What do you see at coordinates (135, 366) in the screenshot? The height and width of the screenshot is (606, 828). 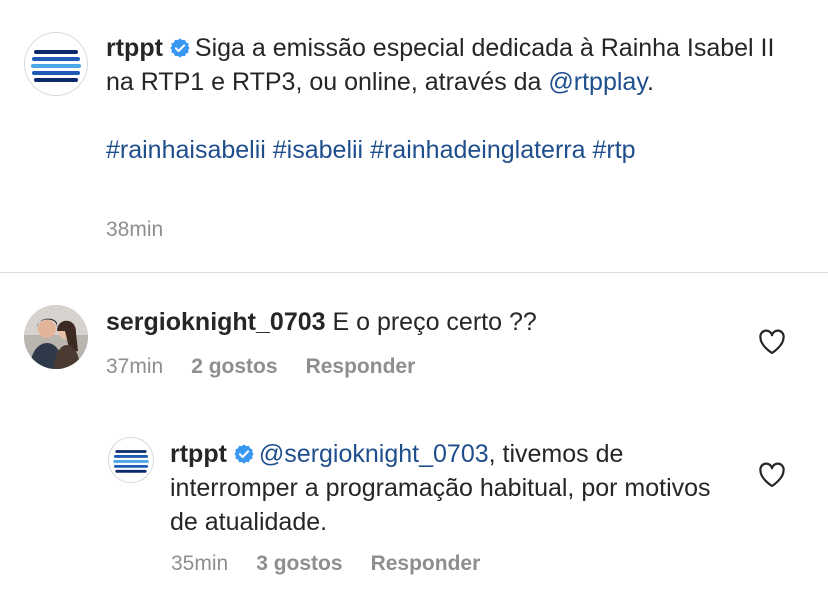 I see `comment-timestamp: 37min` at bounding box center [135, 366].